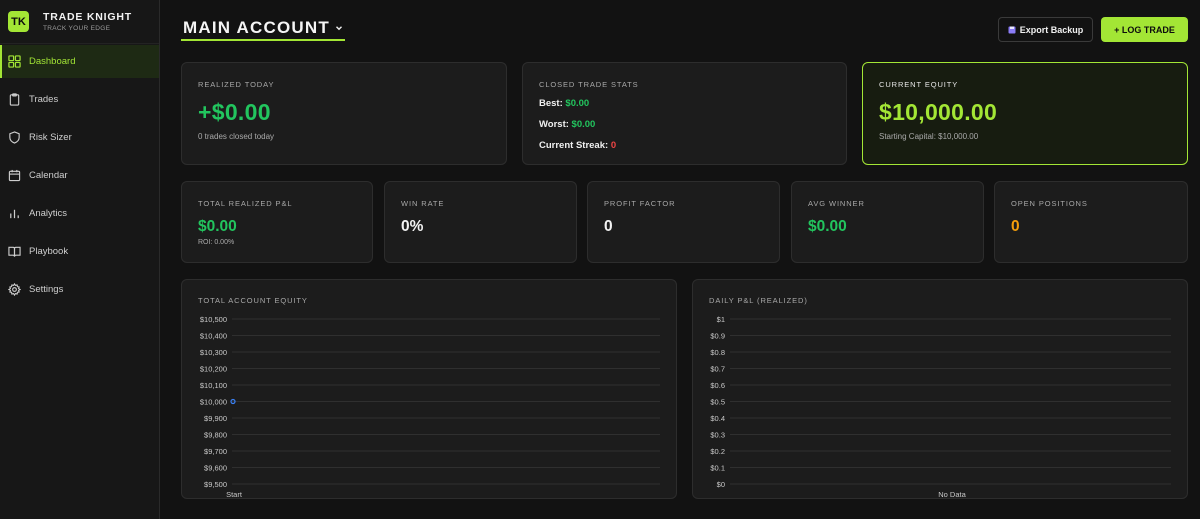 Image resolution: width=1200 pixels, height=519 pixels. Describe the element at coordinates (423, 203) in the screenshot. I see `card-label: WIN RATE` at that location.